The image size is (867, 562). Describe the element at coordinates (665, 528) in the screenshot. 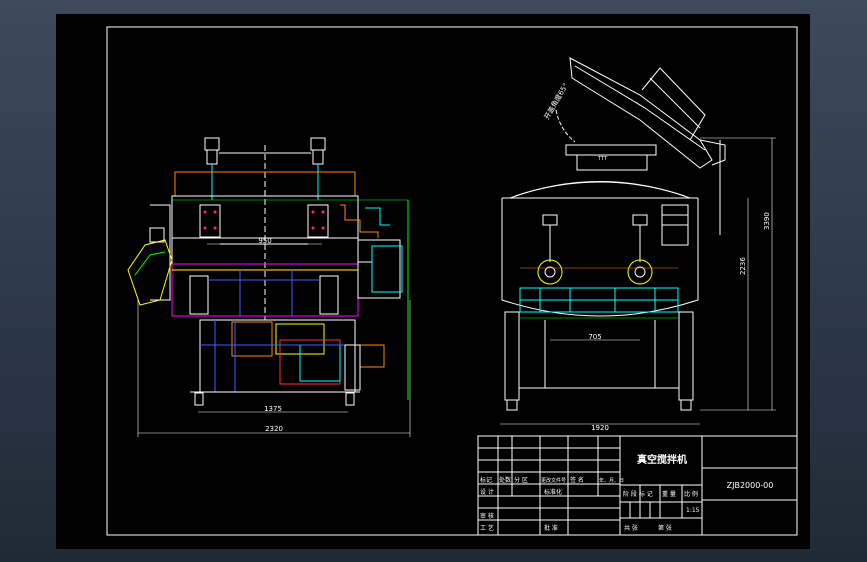

I see `tb-sheet-no: 第 张` at that location.